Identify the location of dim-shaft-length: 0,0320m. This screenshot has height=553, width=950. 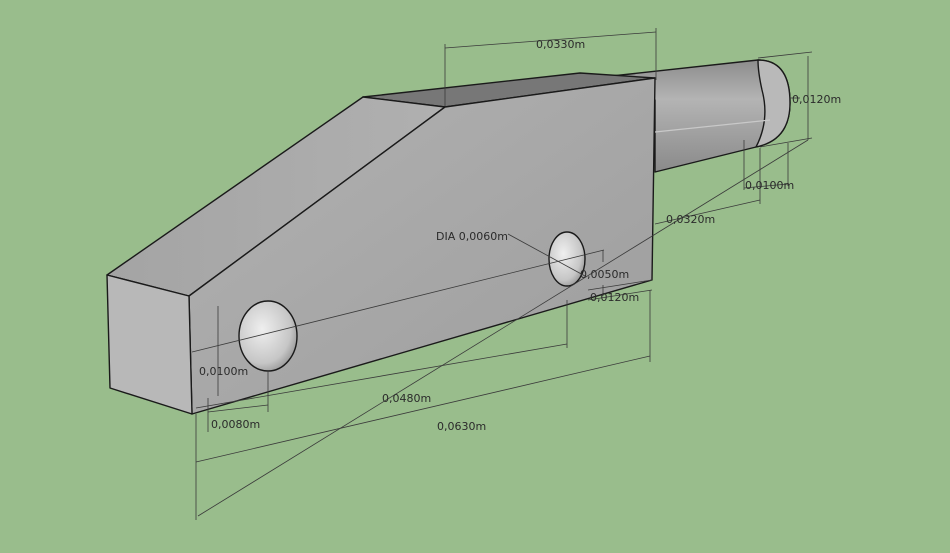
(690, 219).